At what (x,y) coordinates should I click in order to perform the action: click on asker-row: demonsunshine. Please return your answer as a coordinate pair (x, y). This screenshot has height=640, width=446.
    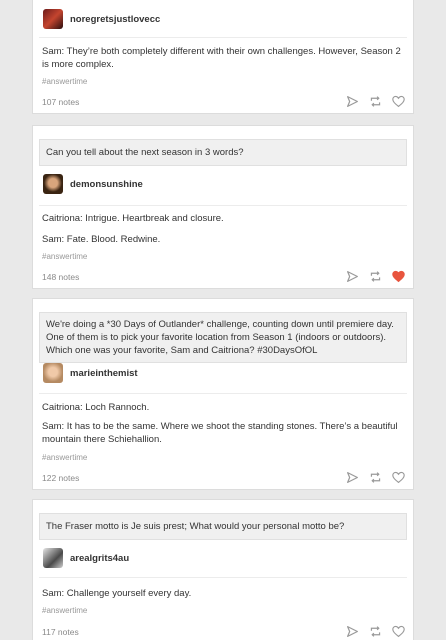
    Looking at the image, I should click on (93, 184).